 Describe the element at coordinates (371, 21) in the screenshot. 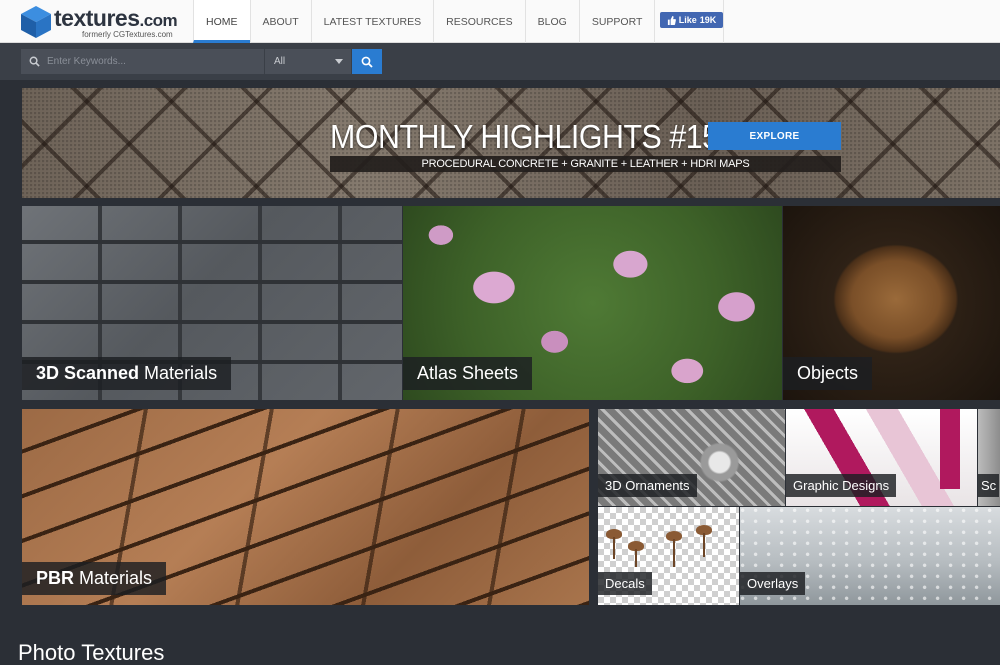

I see `nav-latest-textures: LATEST TEXTURES` at that location.